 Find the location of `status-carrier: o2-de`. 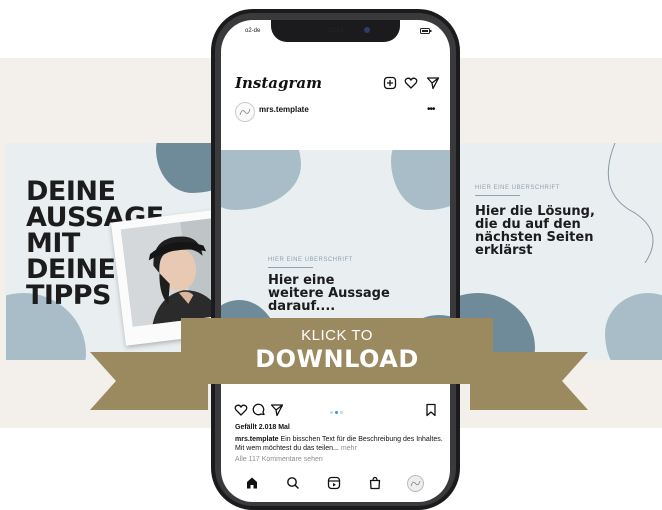

status-carrier: o2-de is located at coordinates (253, 31).